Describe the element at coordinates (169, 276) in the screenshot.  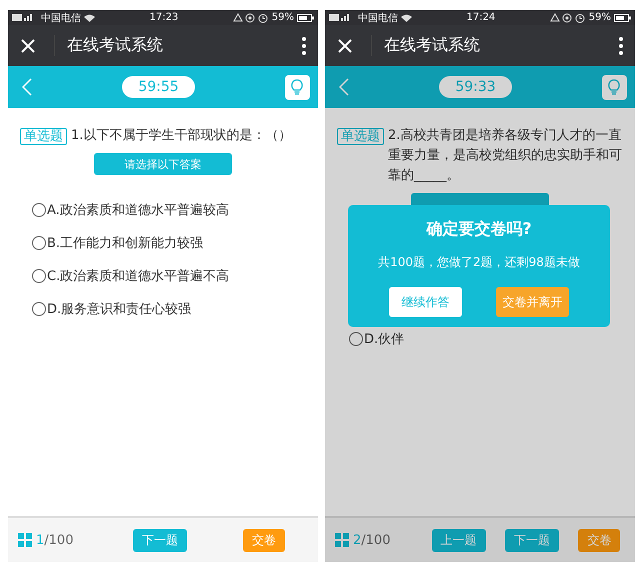
I see `answer-option: C.政治素质和道德水平普遍不高` at that location.